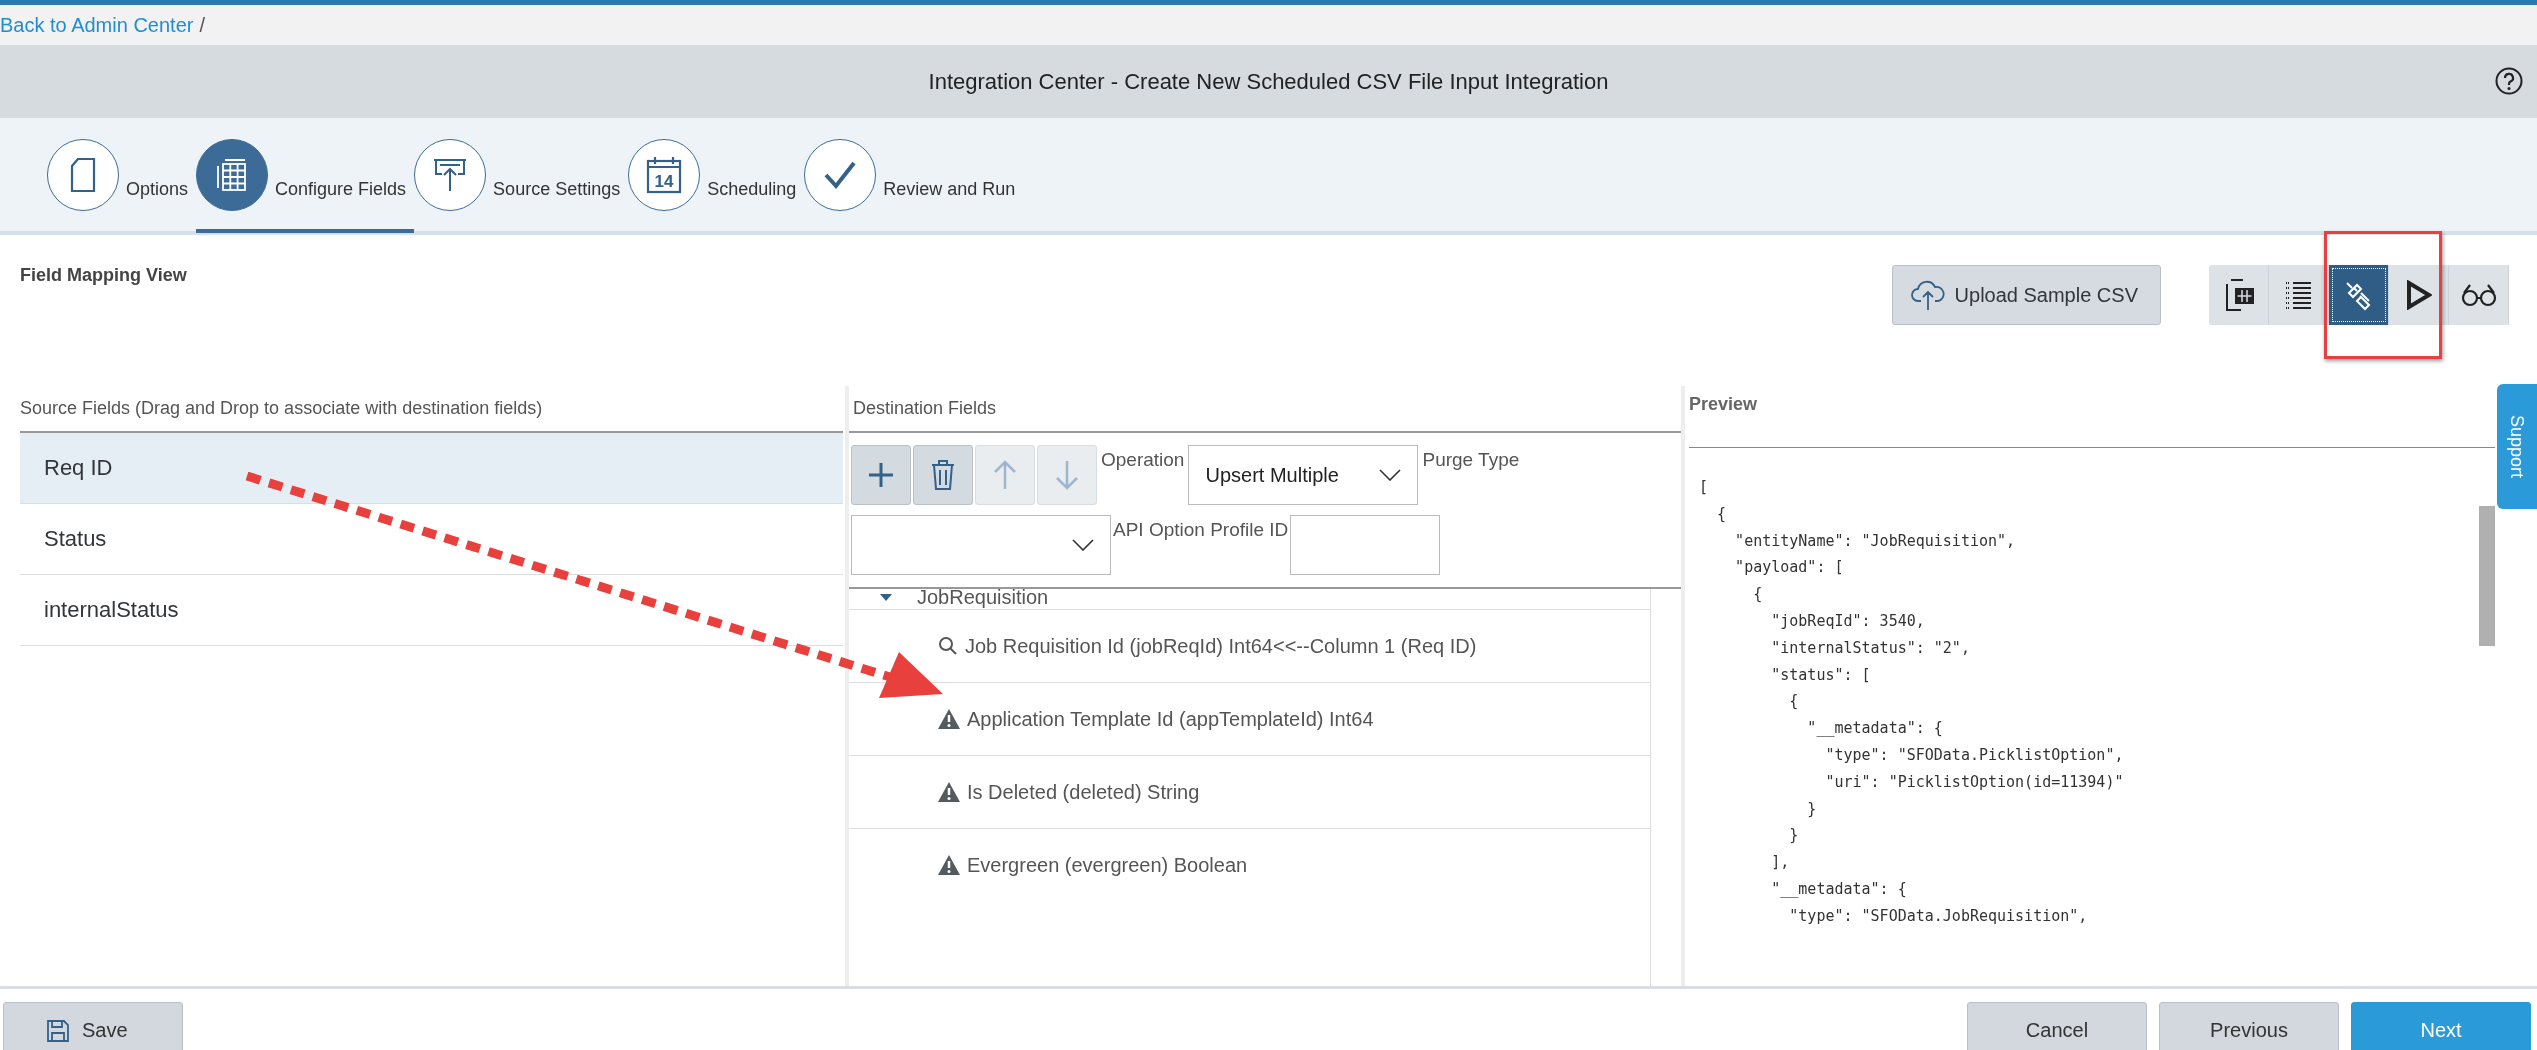 This screenshot has height=1050, width=2537. Describe the element at coordinates (1365, 545) in the screenshot. I see `api-profile-input` at that location.